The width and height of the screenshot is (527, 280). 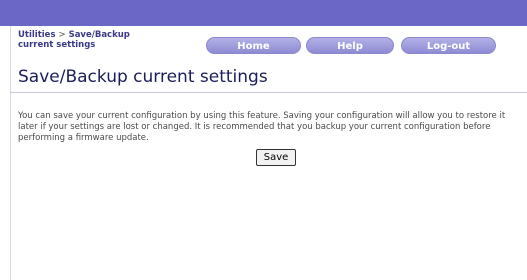 I want to click on title-divider, so click(x=268, y=92).